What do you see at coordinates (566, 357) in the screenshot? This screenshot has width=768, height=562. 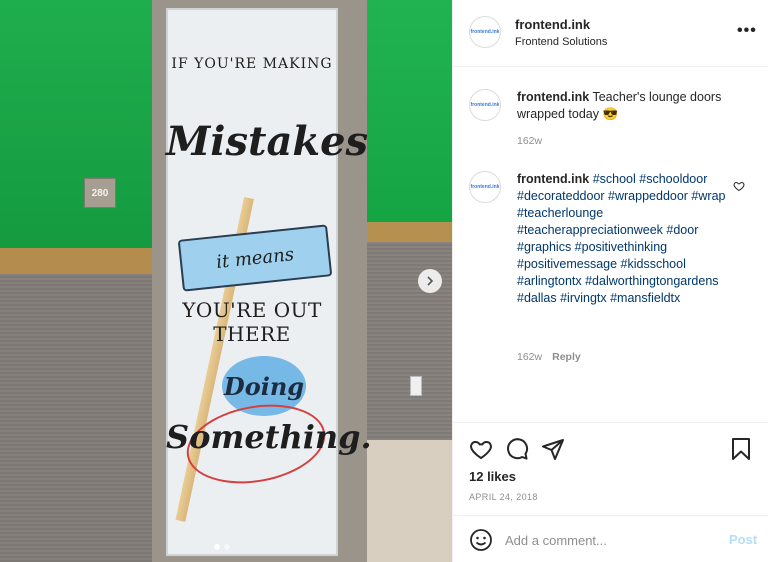 I see `reply-button: Reply` at bounding box center [566, 357].